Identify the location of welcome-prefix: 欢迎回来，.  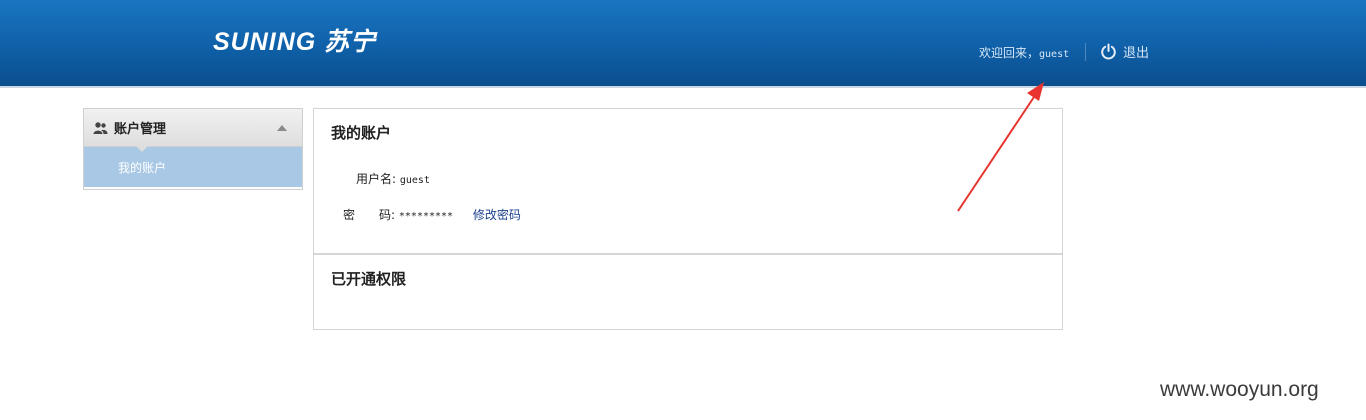
(1009, 53).